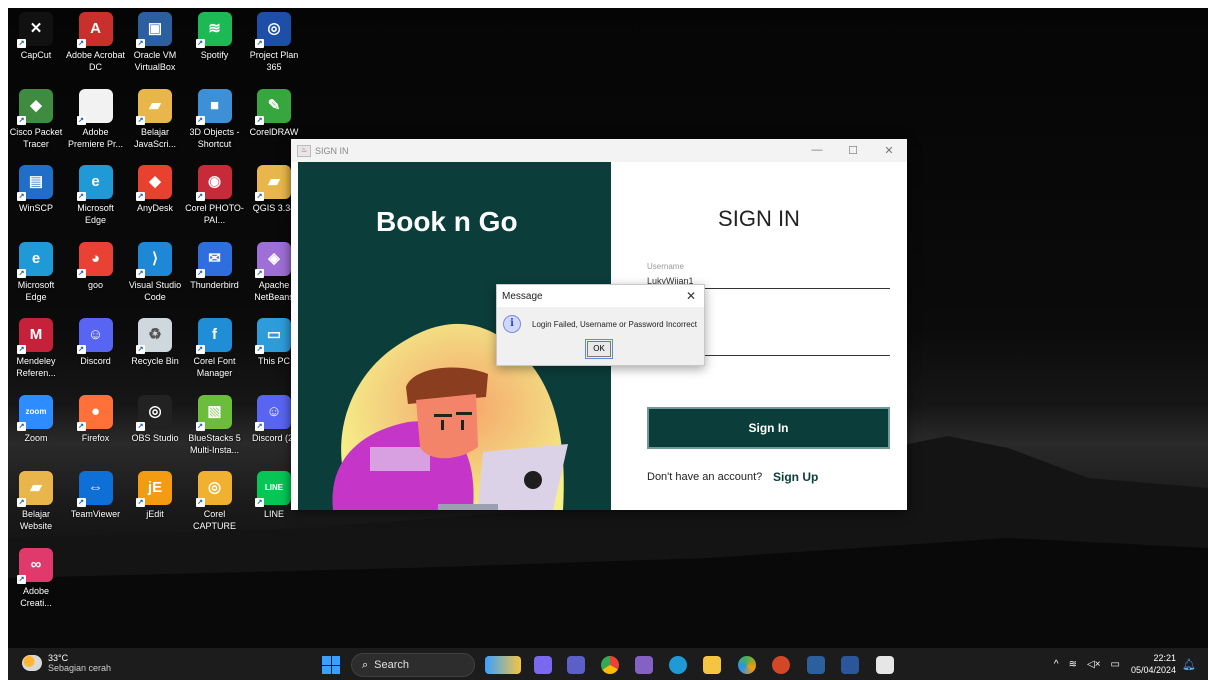 Image resolution: width=1209 pixels, height=680 pixels. I want to click on java-app-icon, so click(885, 665).